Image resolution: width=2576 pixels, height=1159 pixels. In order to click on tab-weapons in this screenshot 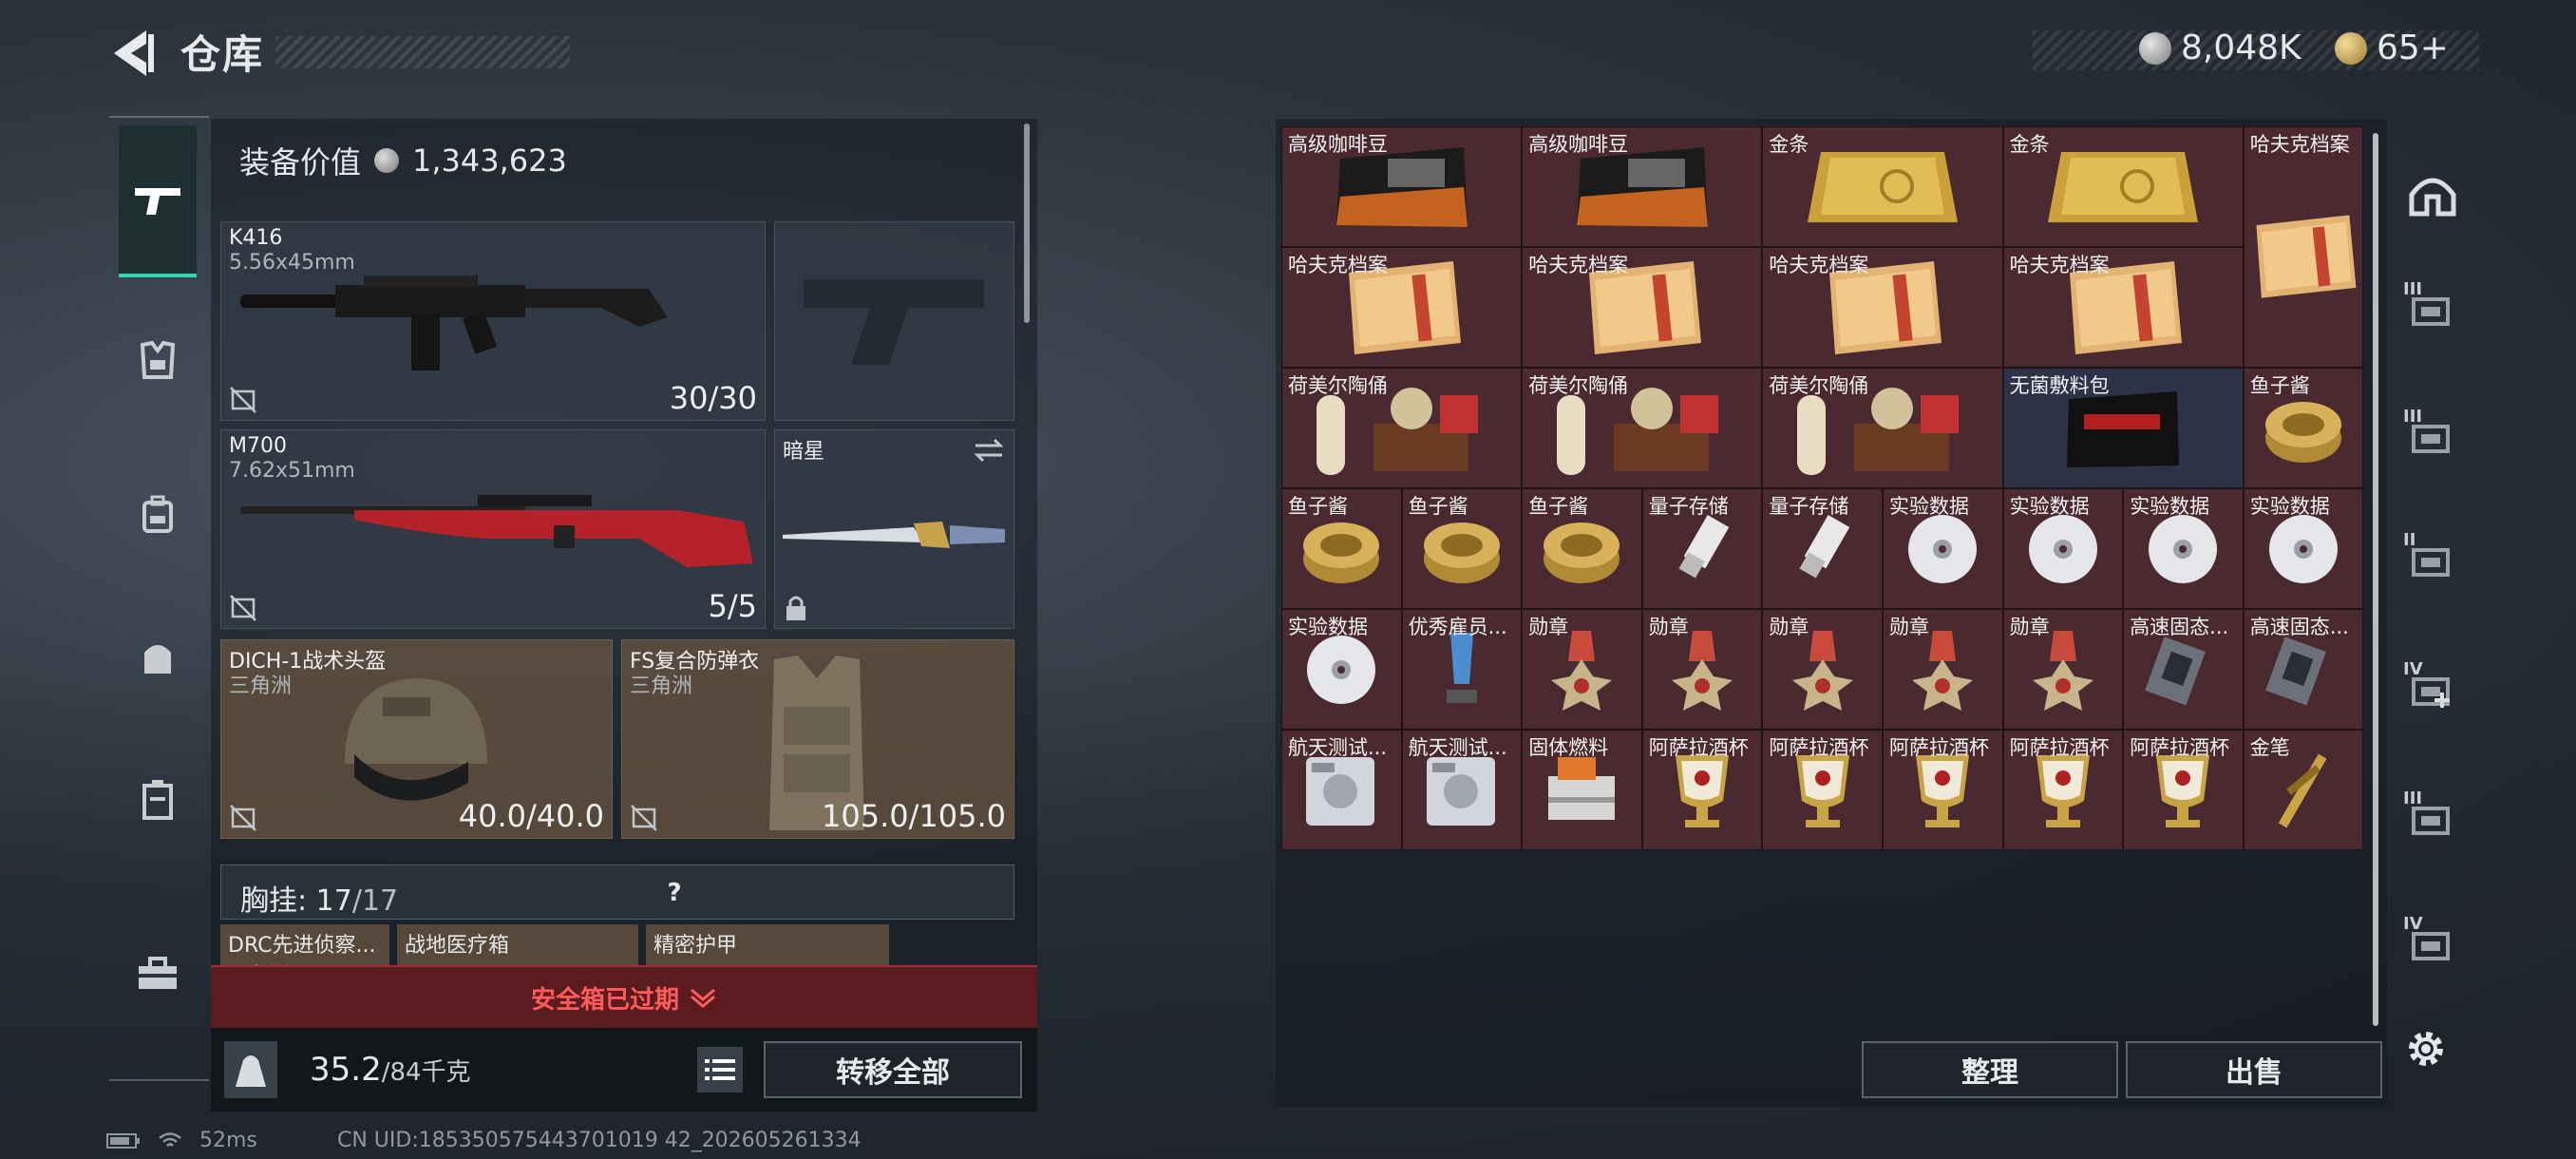, I will do `click(158, 201)`.